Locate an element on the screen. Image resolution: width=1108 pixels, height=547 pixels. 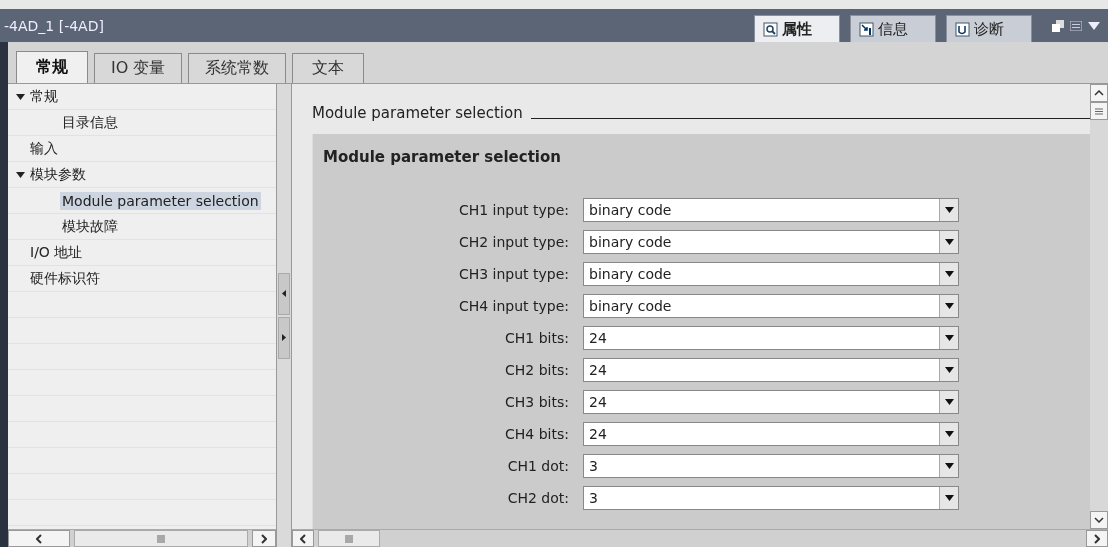
restore-window-icon is located at coordinates (1058, 25).